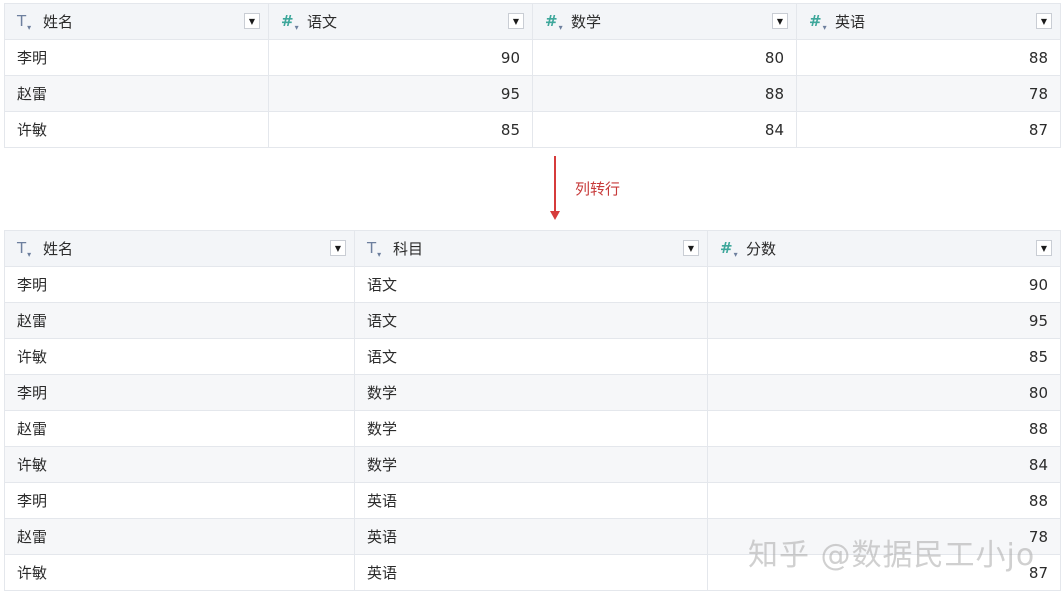 Image resolution: width=1062 pixels, height=599 pixels. What do you see at coordinates (928, 93) in the screenshot?
I see `cell-score: 78` at bounding box center [928, 93].